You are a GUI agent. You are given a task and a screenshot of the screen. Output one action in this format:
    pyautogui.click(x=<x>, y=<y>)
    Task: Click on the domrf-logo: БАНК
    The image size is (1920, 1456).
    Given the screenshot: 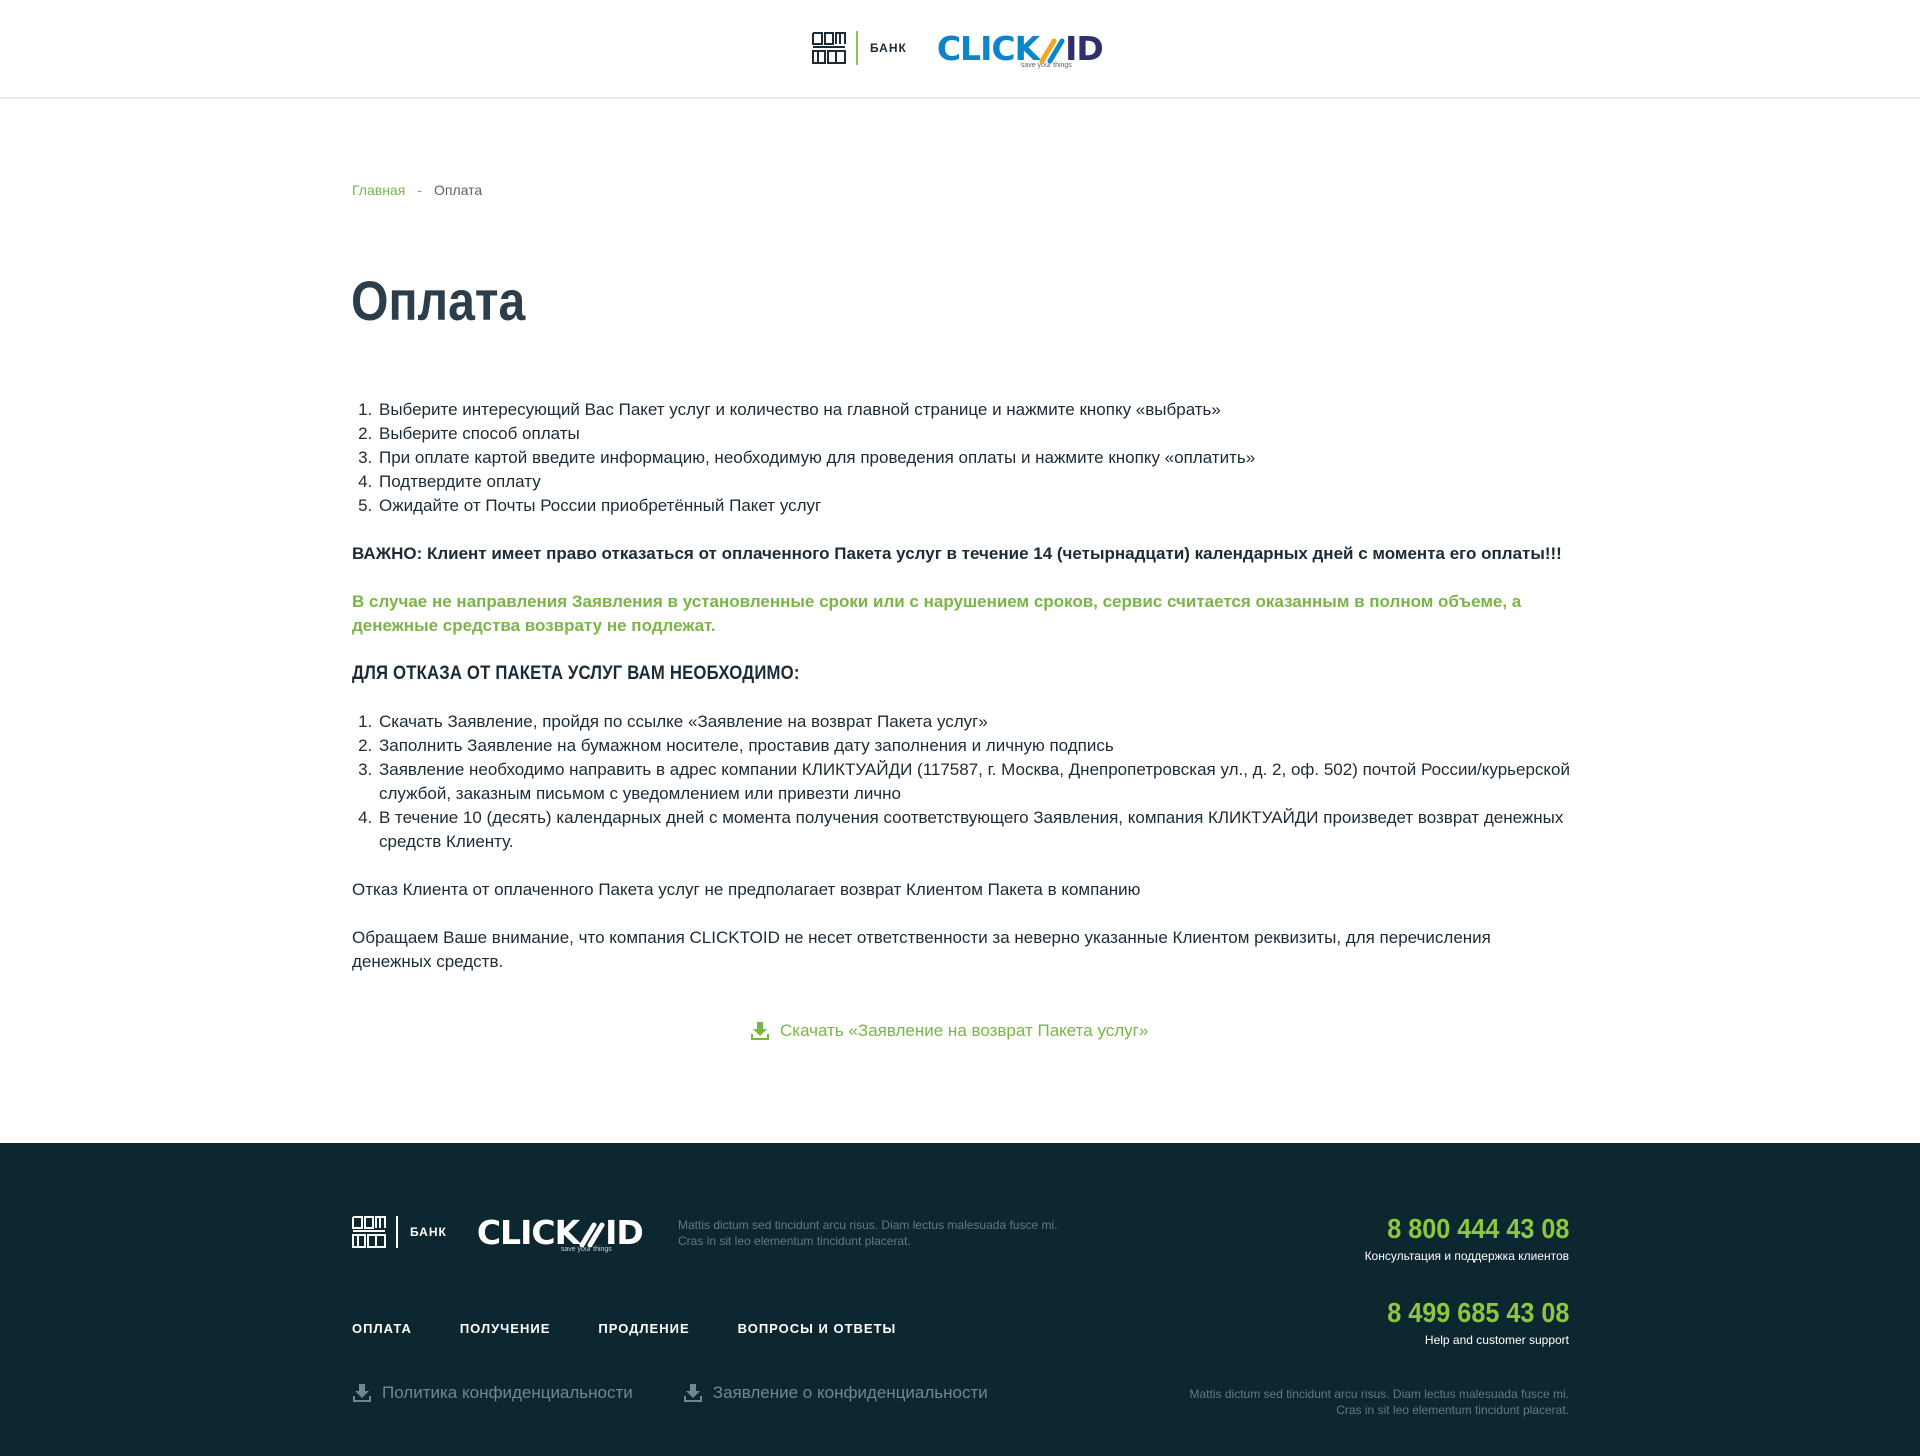 What is the action you would take?
    pyautogui.click(x=859, y=48)
    